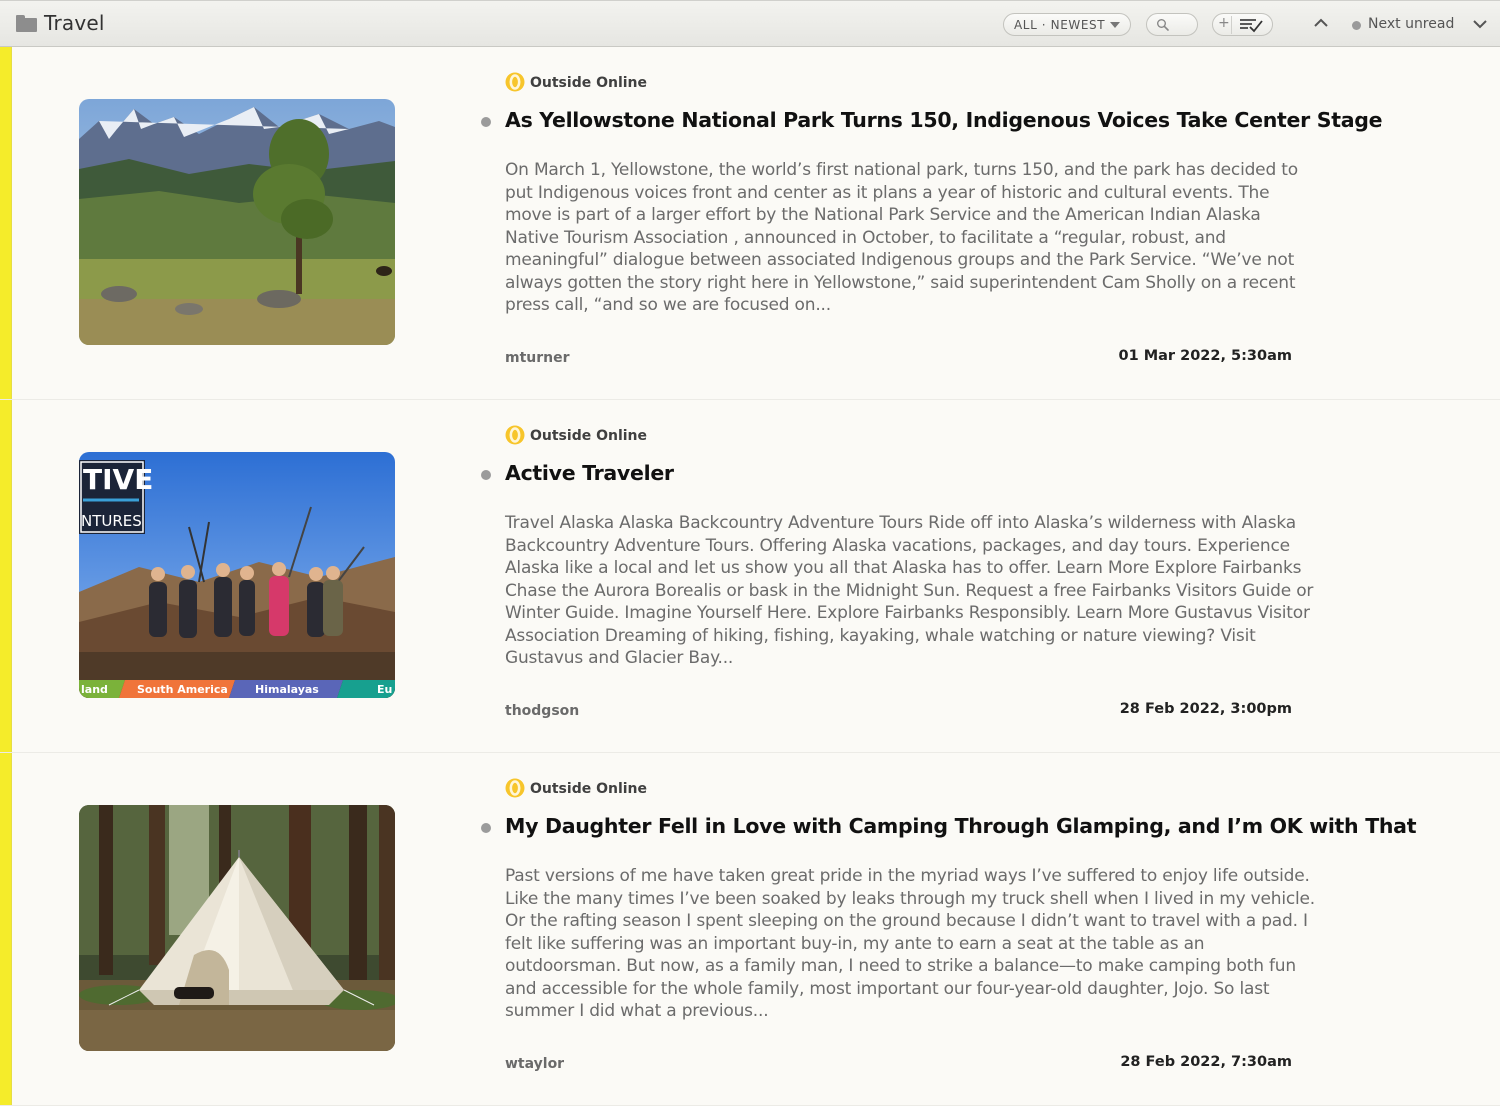 This screenshot has width=1500, height=1106. What do you see at coordinates (1411, 24) in the screenshot?
I see `next-unread-label: Next unread` at bounding box center [1411, 24].